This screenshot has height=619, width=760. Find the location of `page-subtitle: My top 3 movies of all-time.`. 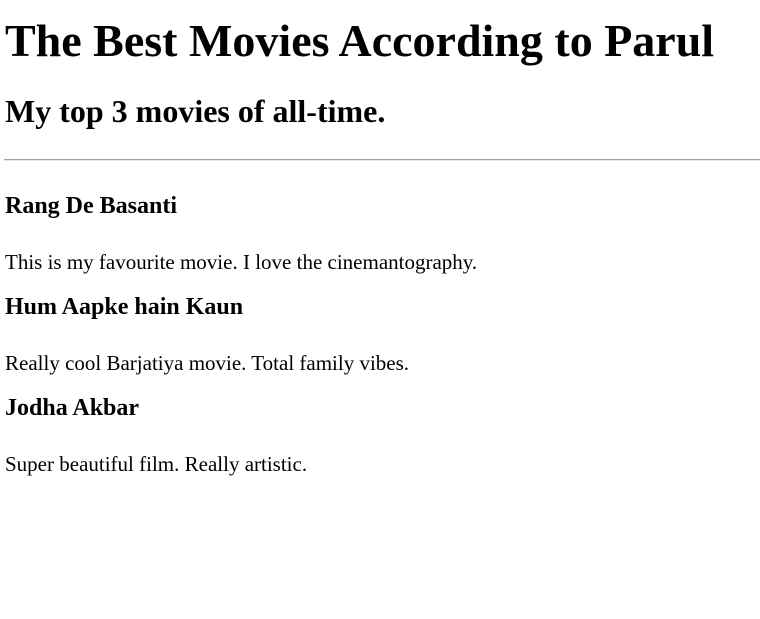

page-subtitle: My top 3 movies of all-time. is located at coordinates (195, 111).